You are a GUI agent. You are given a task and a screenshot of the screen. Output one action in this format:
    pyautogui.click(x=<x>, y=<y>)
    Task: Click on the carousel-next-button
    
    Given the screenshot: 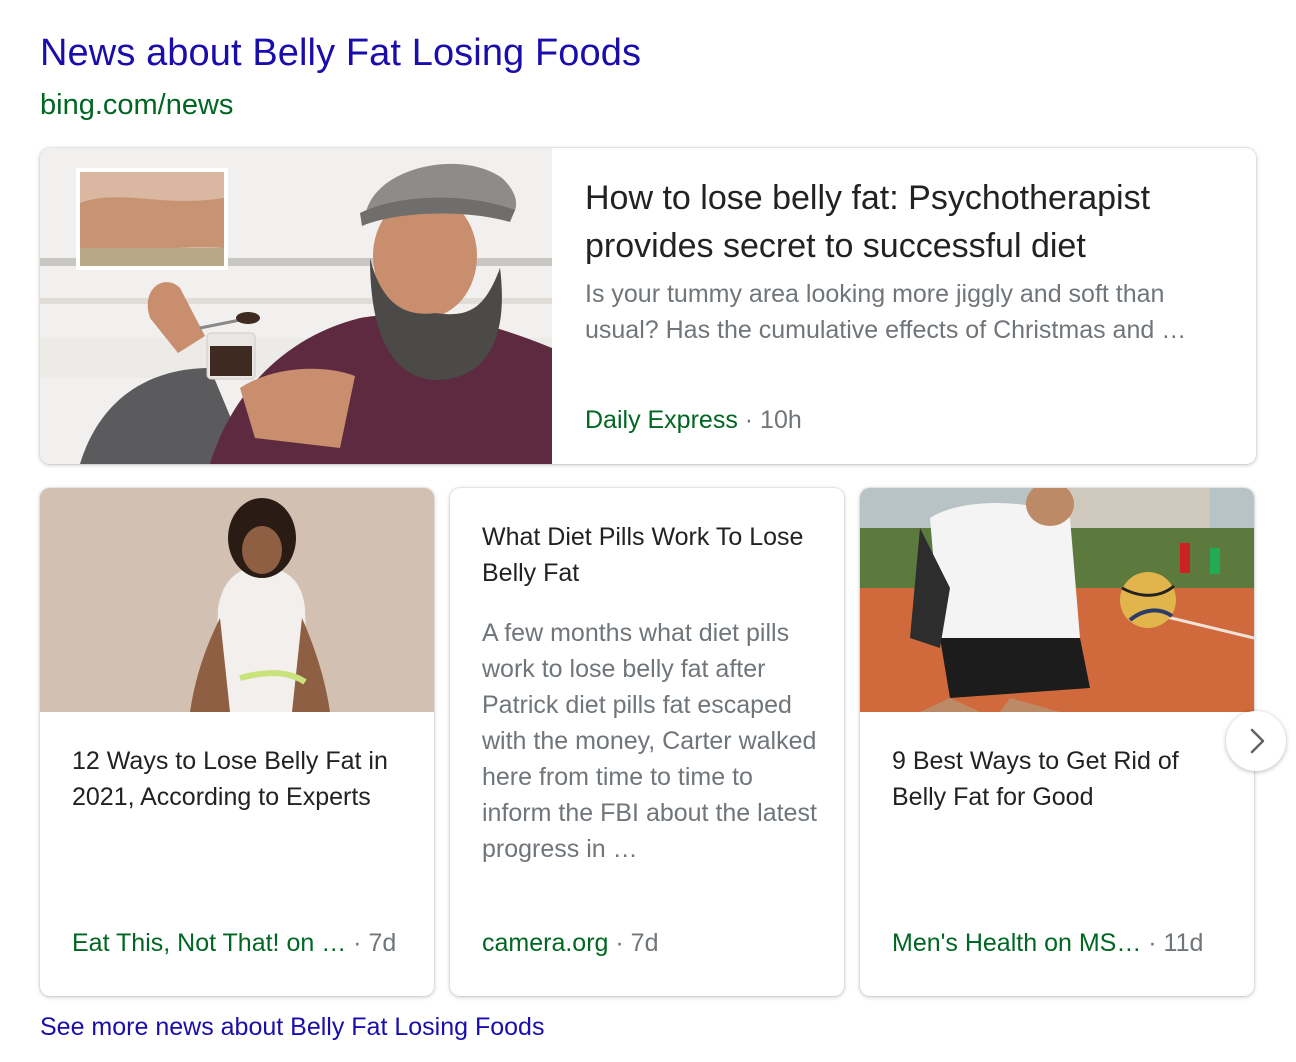 What is the action you would take?
    pyautogui.click(x=1256, y=741)
    